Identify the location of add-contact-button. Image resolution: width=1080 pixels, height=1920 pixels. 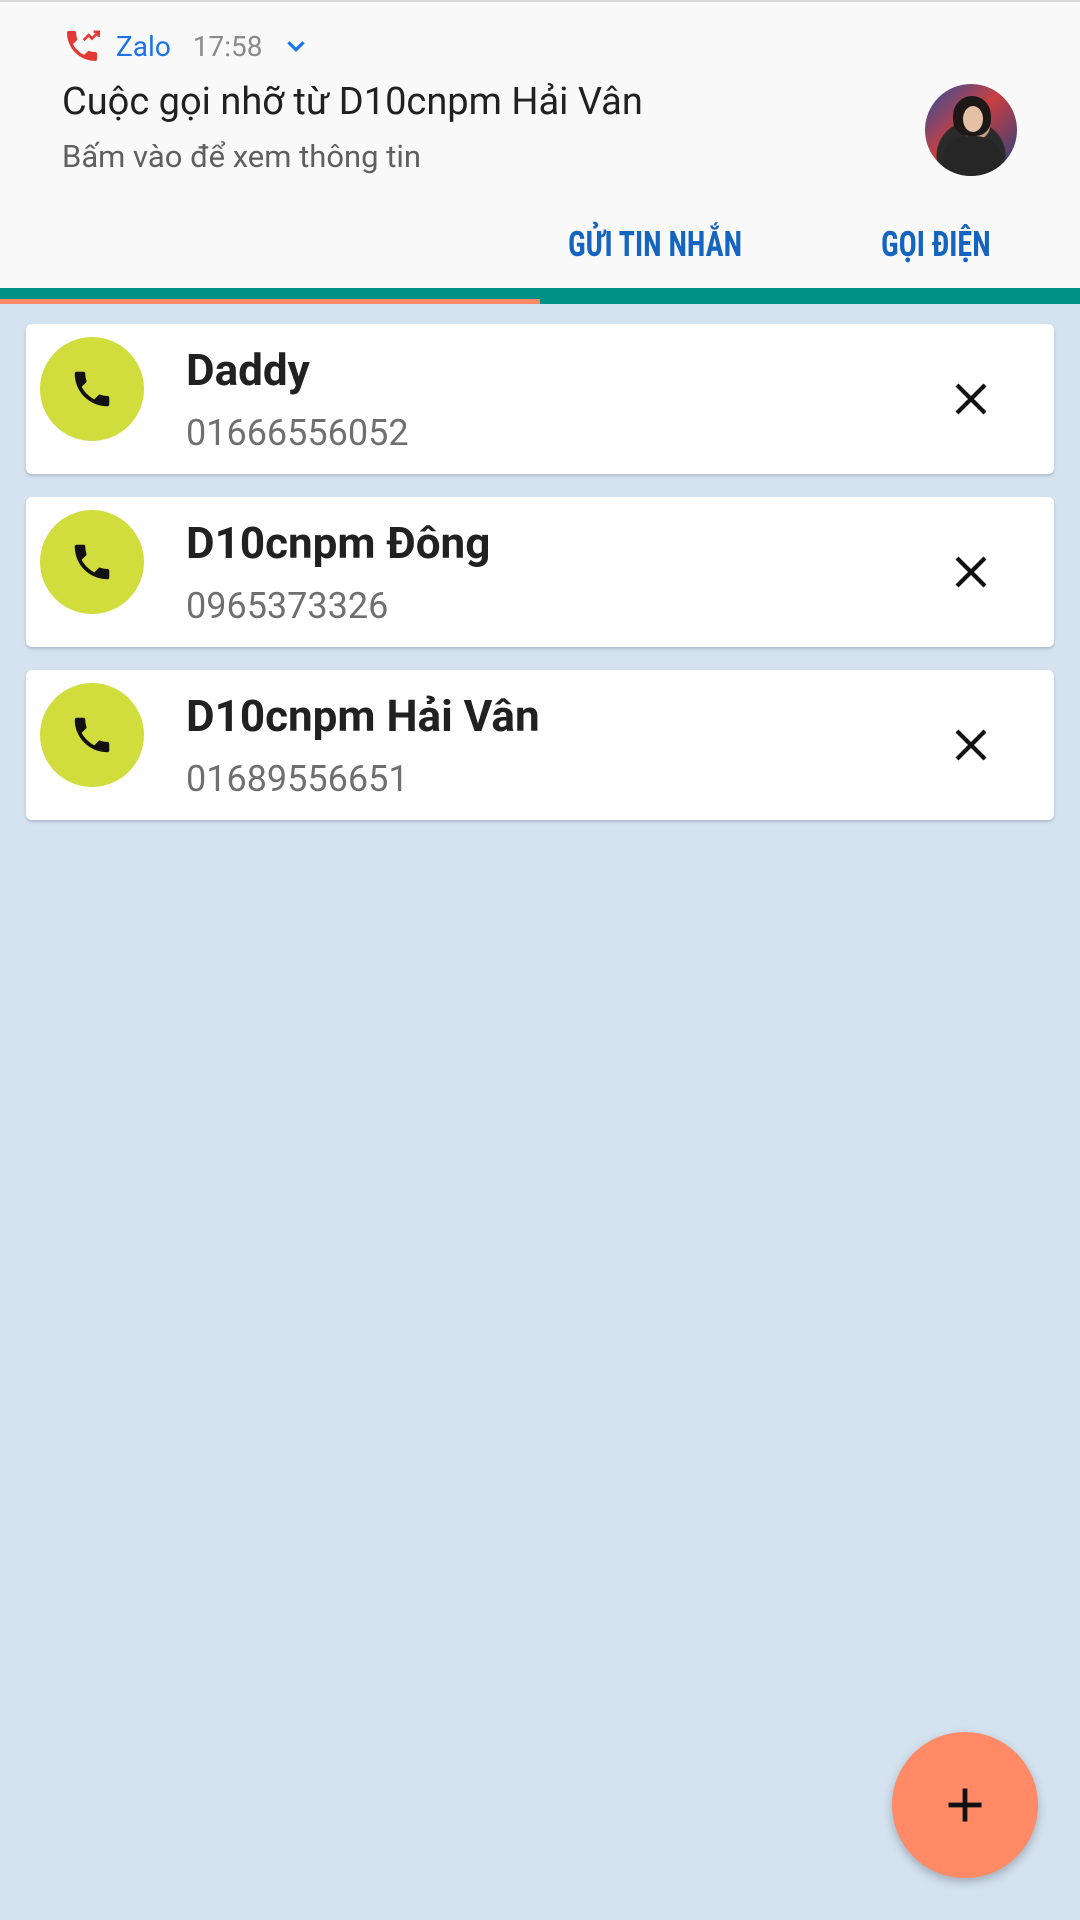
(965, 1805).